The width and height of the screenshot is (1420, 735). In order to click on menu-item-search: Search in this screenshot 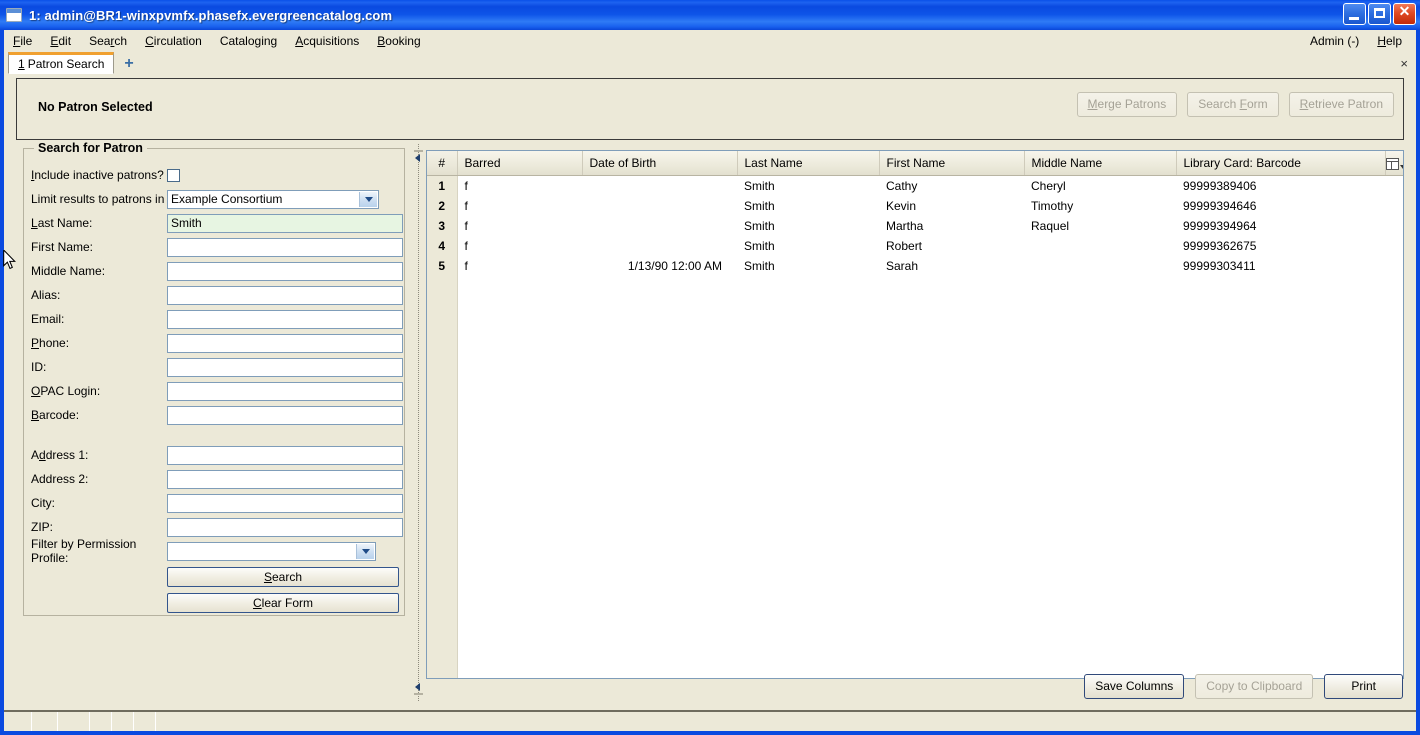, I will do `click(108, 41)`.